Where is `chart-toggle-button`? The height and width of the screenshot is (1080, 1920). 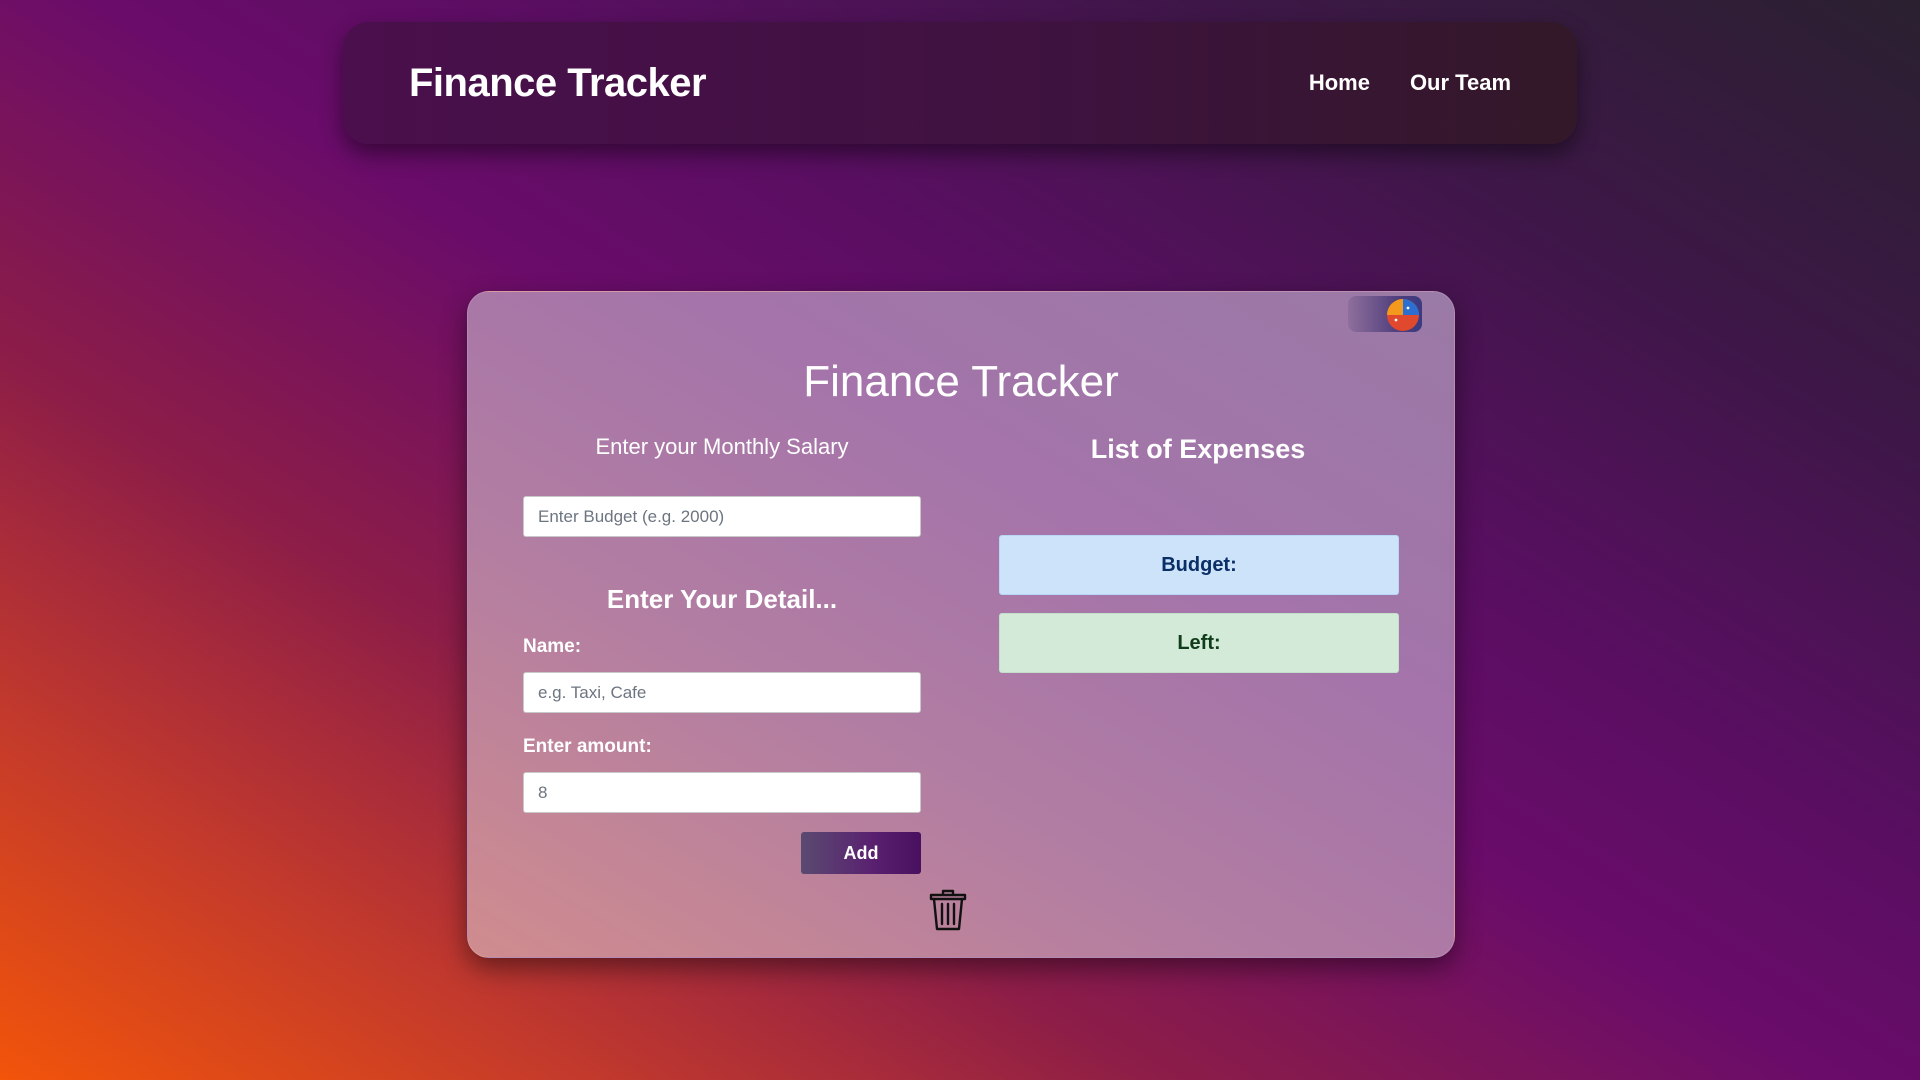
chart-toggle-button is located at coordinates (1385, 314).